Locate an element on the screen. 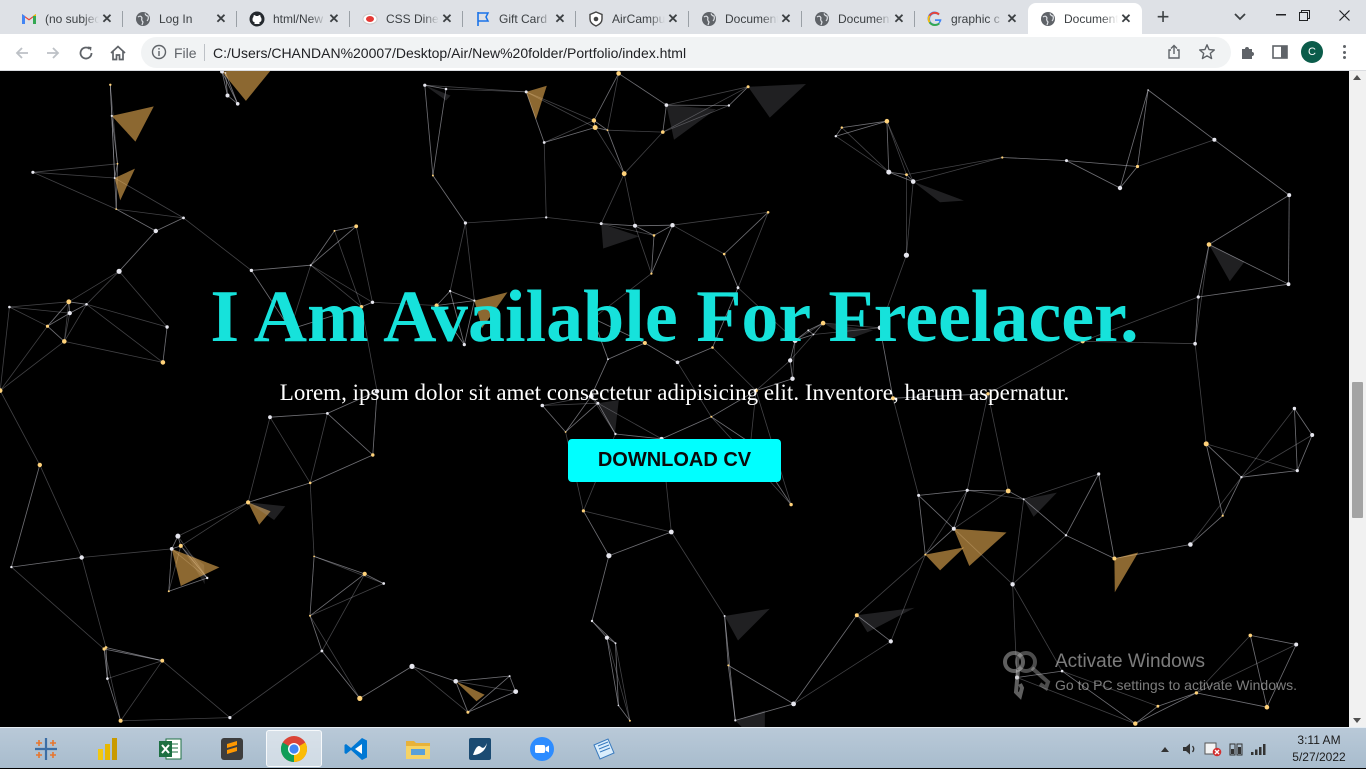  tab-title: AirCampus is located at coordinates (638, 19).